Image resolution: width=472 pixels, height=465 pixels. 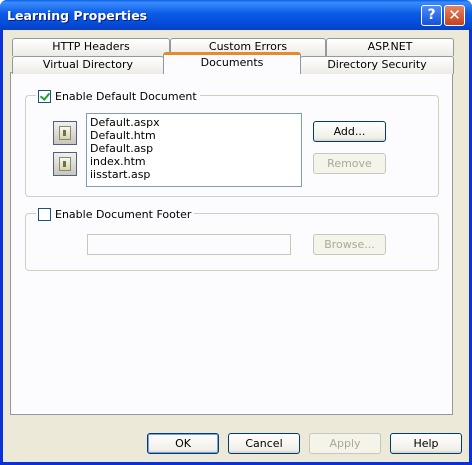 I want to click on close-icon: ✕, so click(x=454, y=15).